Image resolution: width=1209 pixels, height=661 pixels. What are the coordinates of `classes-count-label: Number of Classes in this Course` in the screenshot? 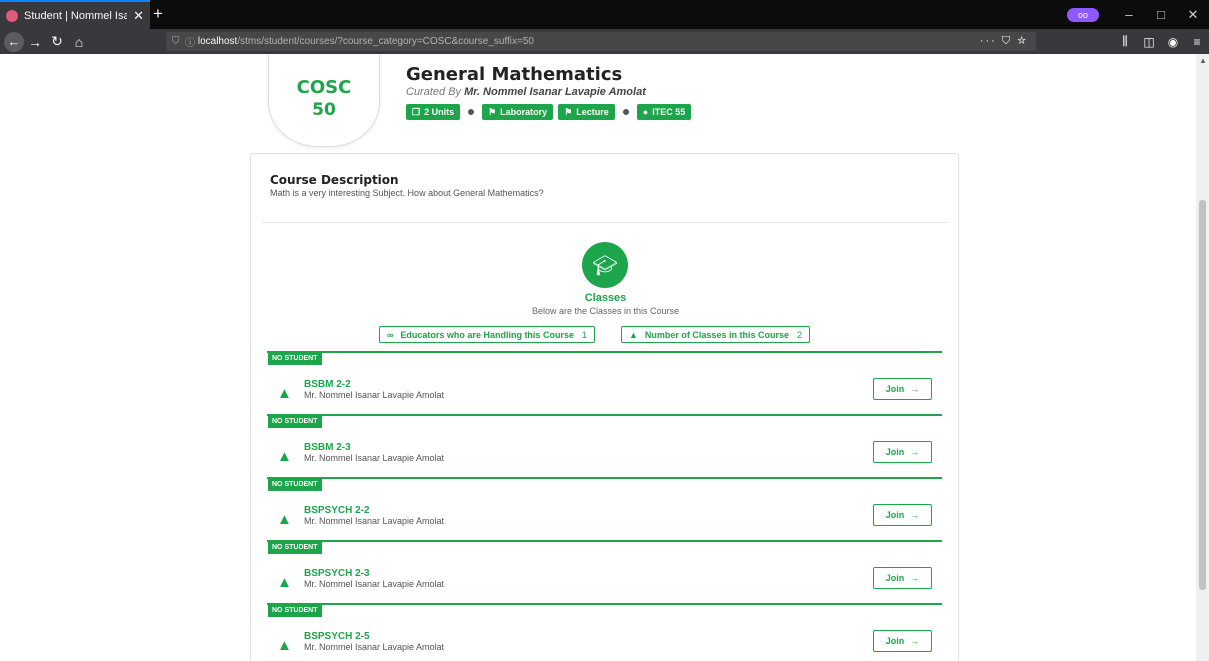 It's located at (716, 334).